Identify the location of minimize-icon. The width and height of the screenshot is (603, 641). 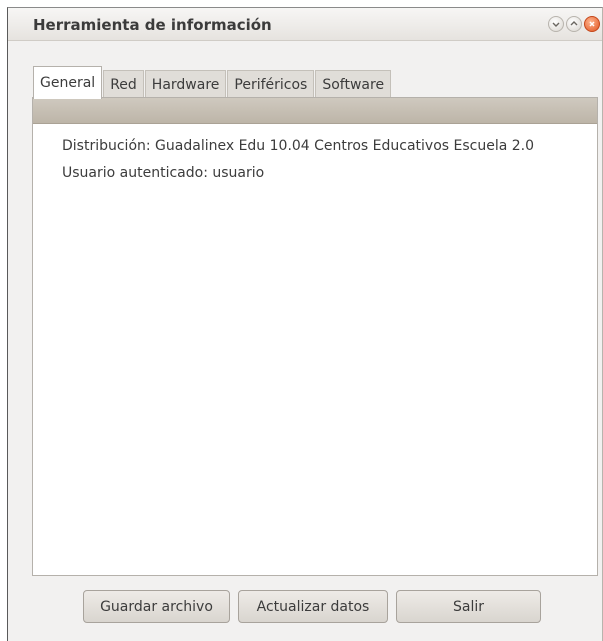
(556, 24).